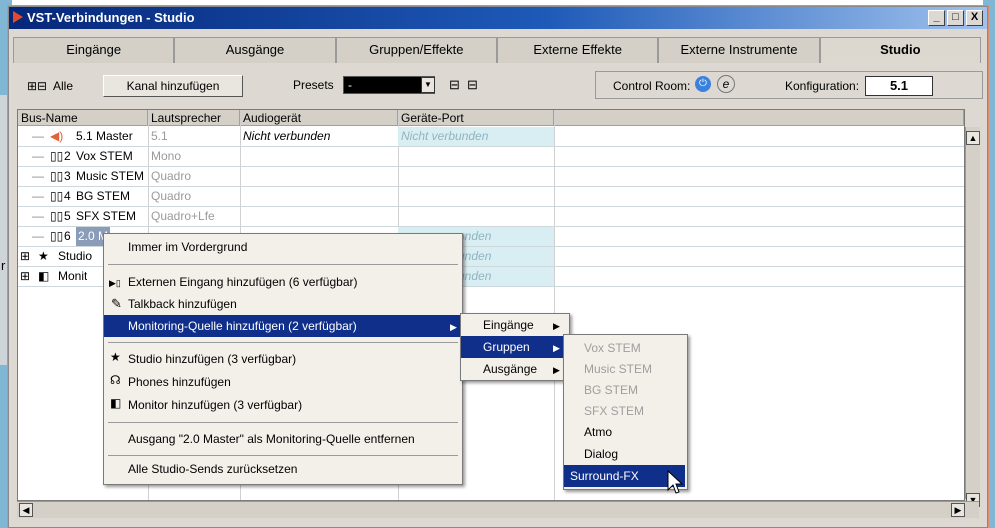 This screenshot has height=528, width=995. I want to click on all-label: Alle, so click(63, 86).